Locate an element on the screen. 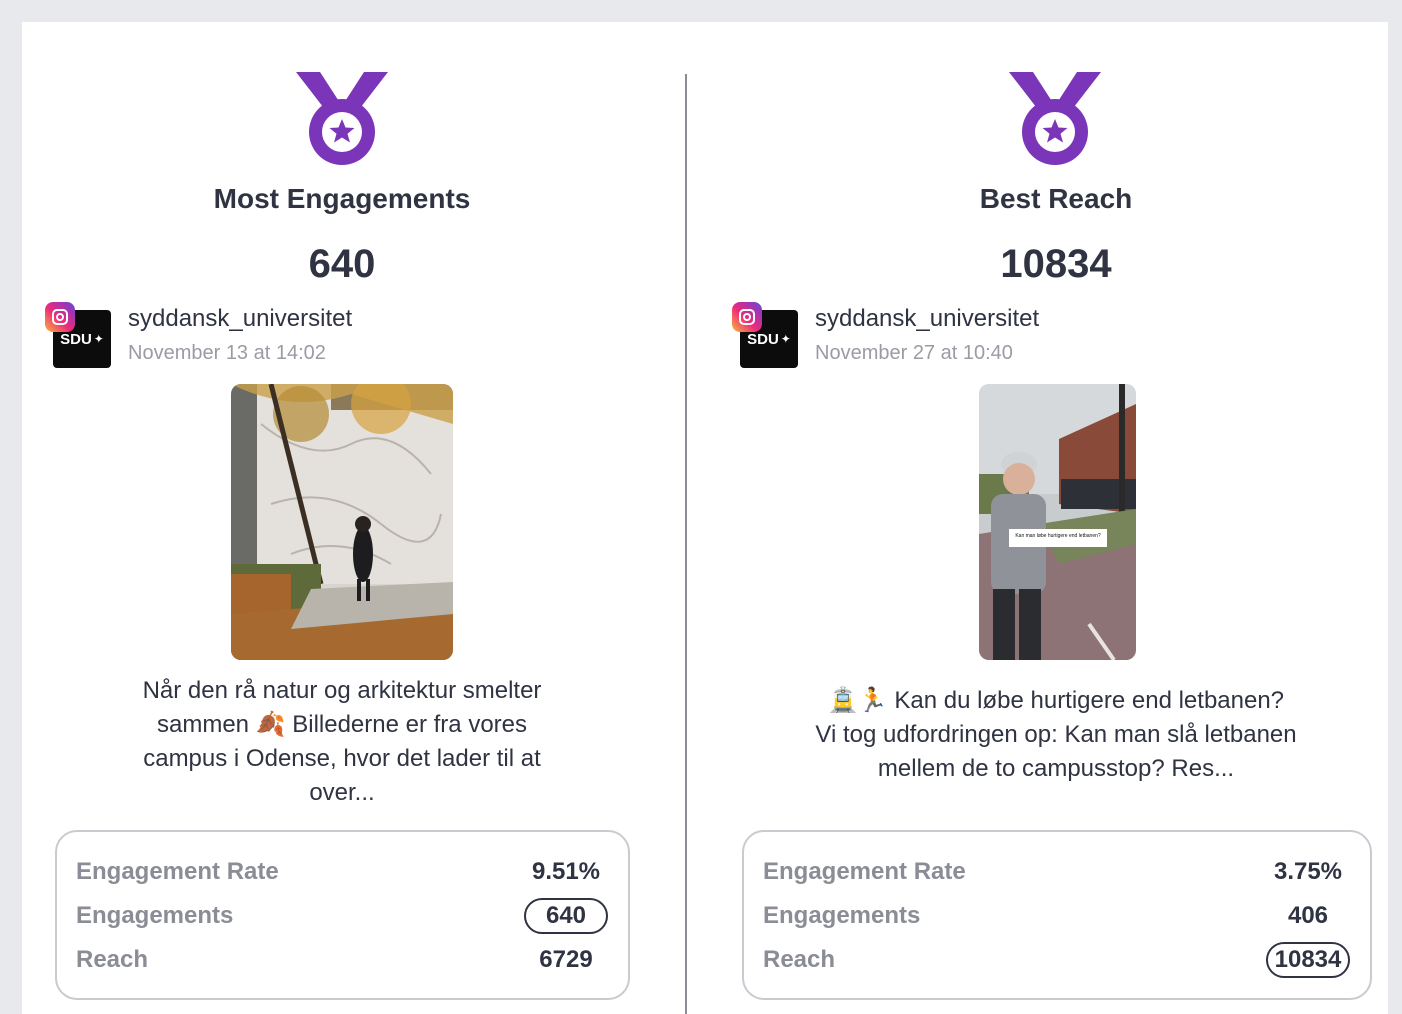 The height and width of the screenshot is (1014, 1402). stat-value-highlighted: 640 is located at coordinates (566, 916).